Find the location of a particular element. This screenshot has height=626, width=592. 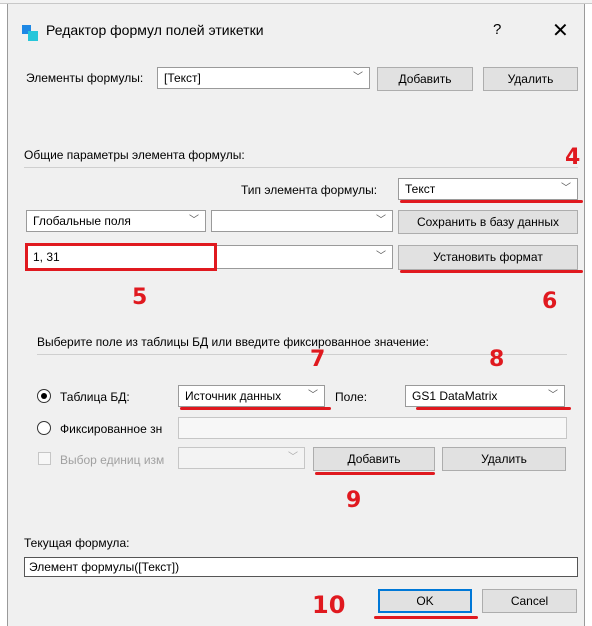

annotation-9: 9 is located at coordinates (354, 500).